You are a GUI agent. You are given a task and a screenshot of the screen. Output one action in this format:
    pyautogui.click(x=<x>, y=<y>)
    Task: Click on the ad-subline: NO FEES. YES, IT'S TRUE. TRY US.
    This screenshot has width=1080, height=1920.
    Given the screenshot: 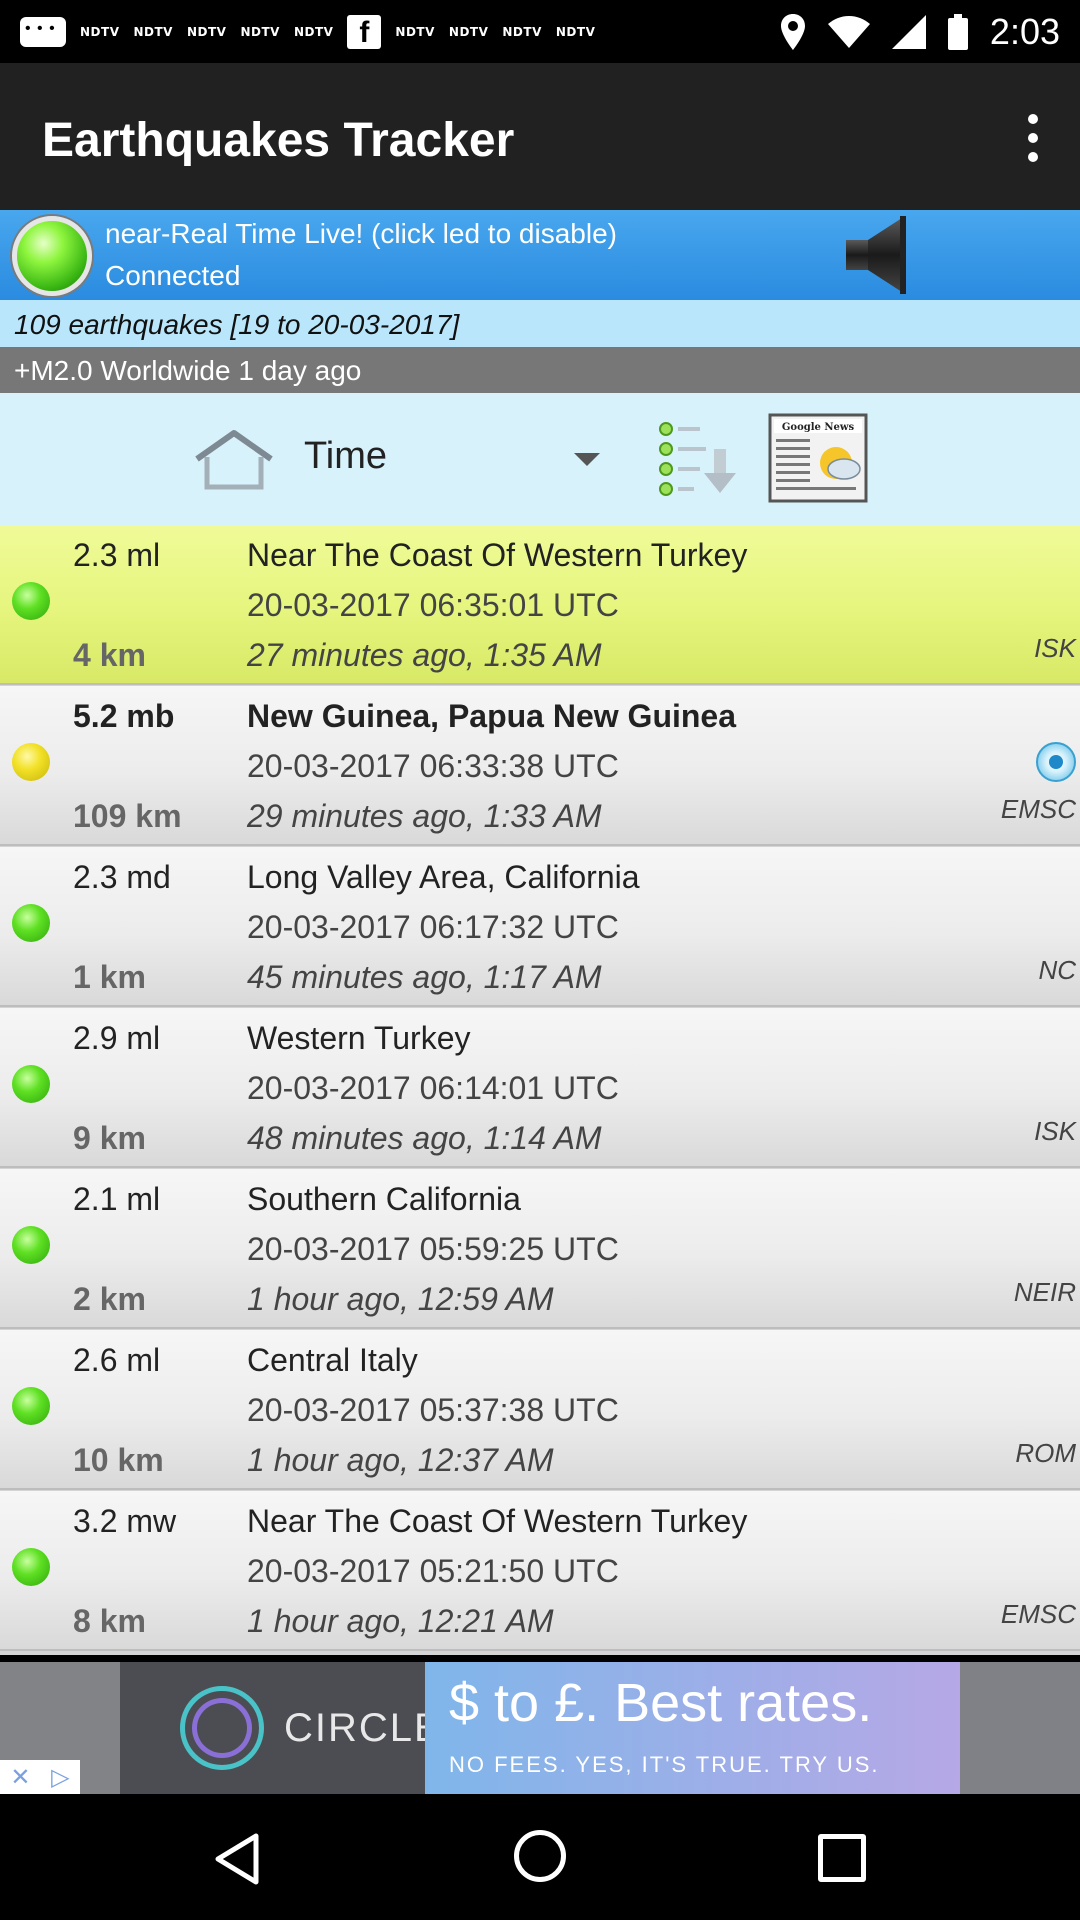 What is the action you would take?
    pyautogui.click(x=664, y=1764)
    